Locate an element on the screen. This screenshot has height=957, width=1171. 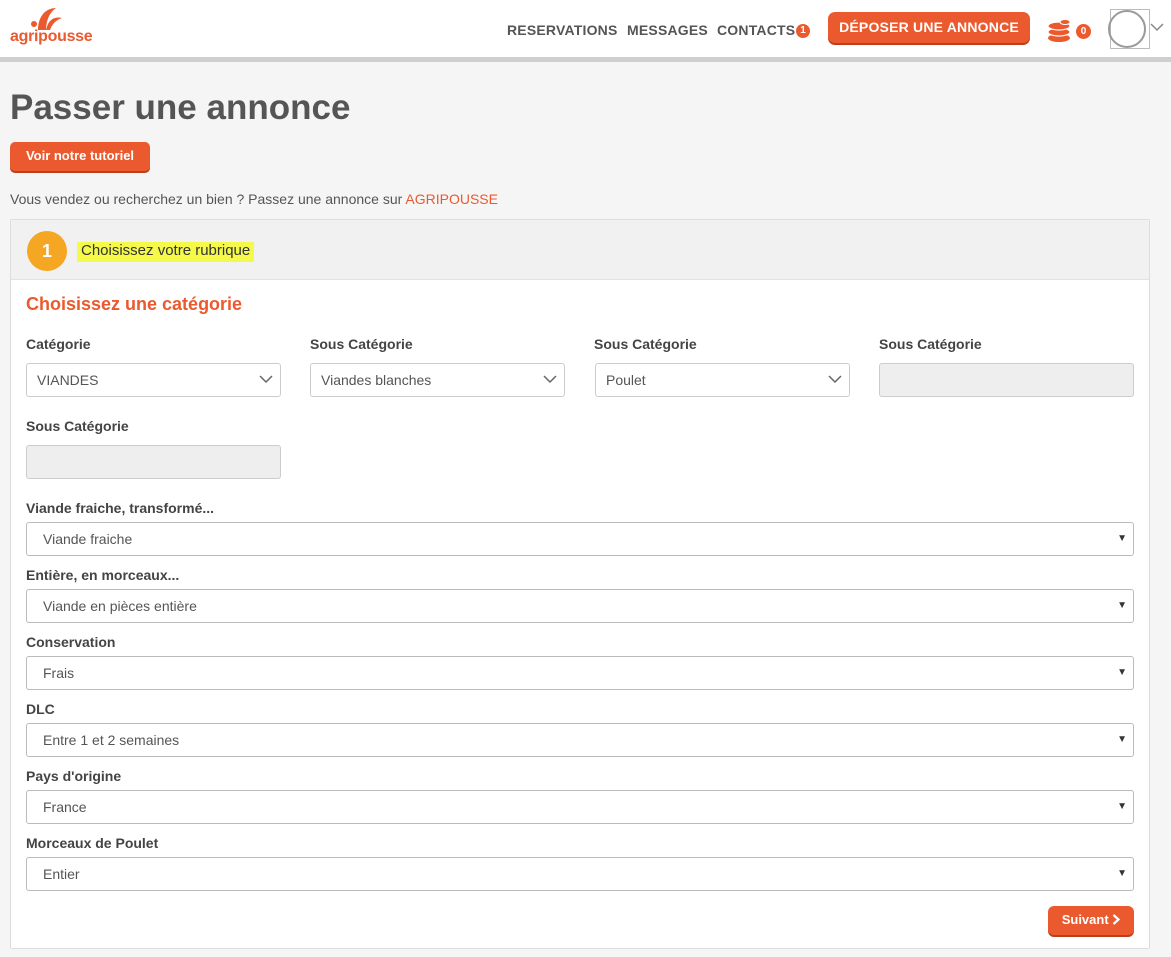
step-header: 1 Choisissez votre rubrique is located at coordinates (580, 250).